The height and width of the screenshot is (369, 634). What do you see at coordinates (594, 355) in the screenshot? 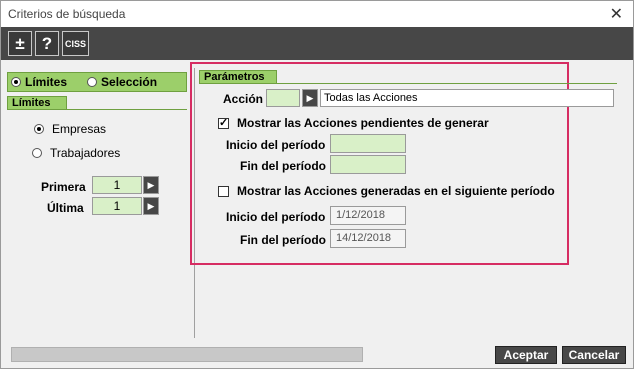
I see `cancel-button: Cancelar` at bounding box center [594, 355].